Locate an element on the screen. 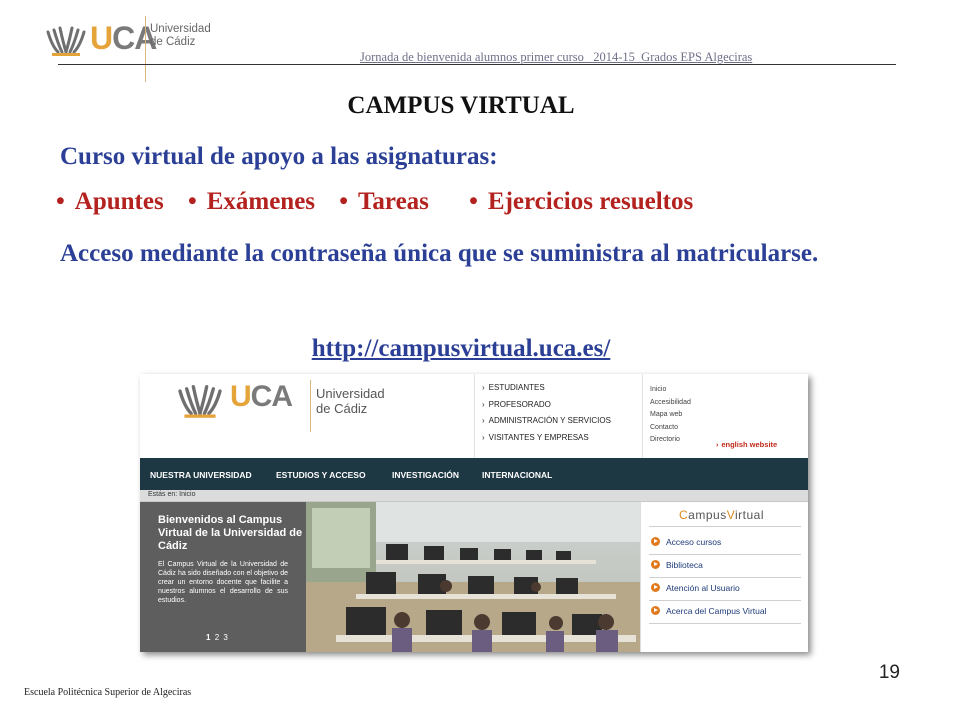 Image resolution: width=960 pixels, height=720 pixels. hero-page-1: 1 is located at coordinates (208, 637).